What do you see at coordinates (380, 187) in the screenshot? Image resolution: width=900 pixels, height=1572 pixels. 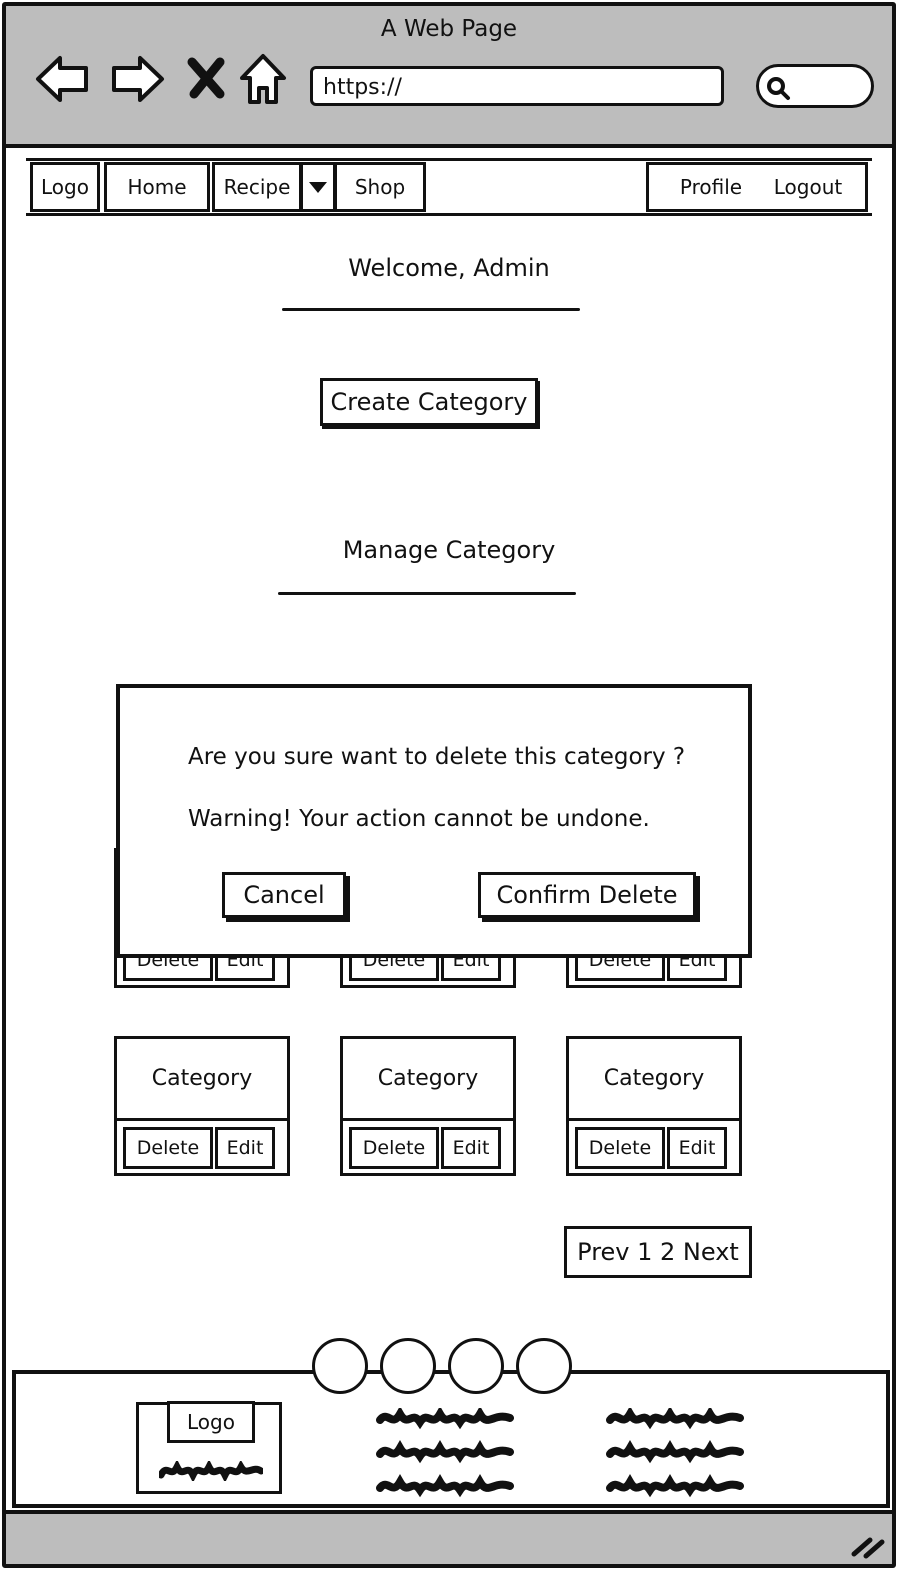 I see `nav-shop-link: Shop` at bounding box center [380, 187].